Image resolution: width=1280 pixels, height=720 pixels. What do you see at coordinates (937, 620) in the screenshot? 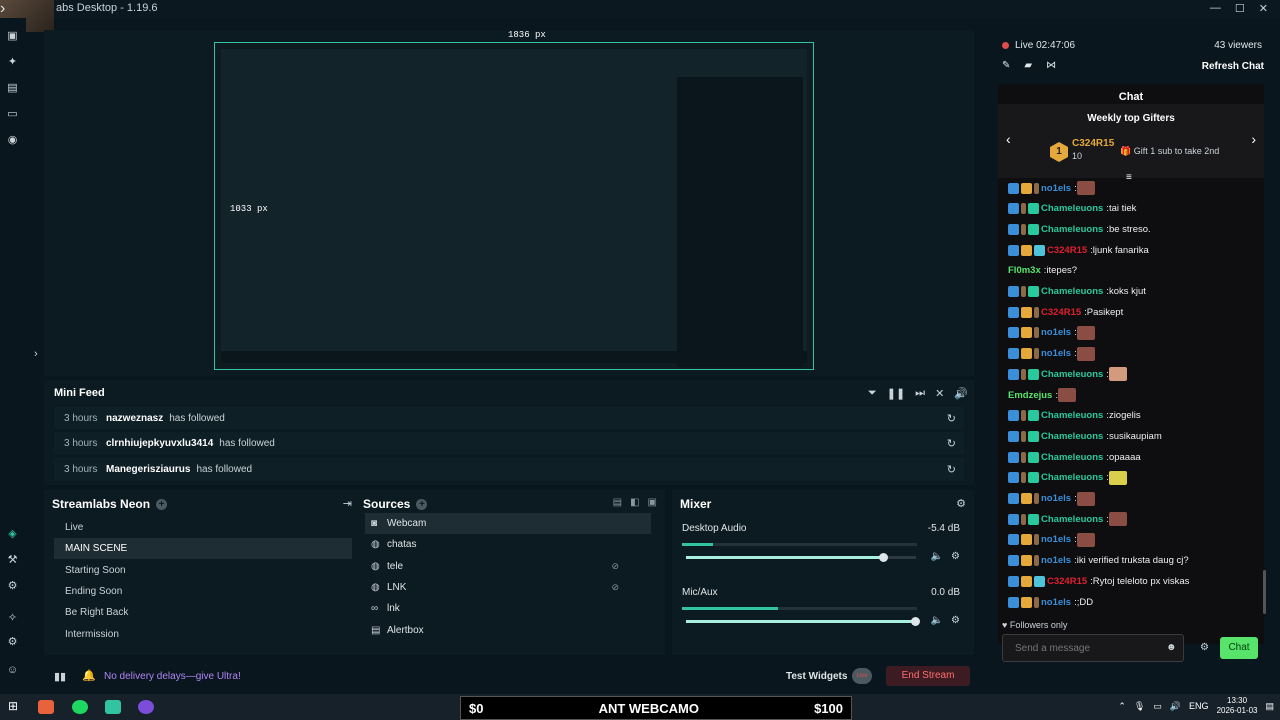
I see `mute-icon: 🔈` at bounding box center [937, 620].